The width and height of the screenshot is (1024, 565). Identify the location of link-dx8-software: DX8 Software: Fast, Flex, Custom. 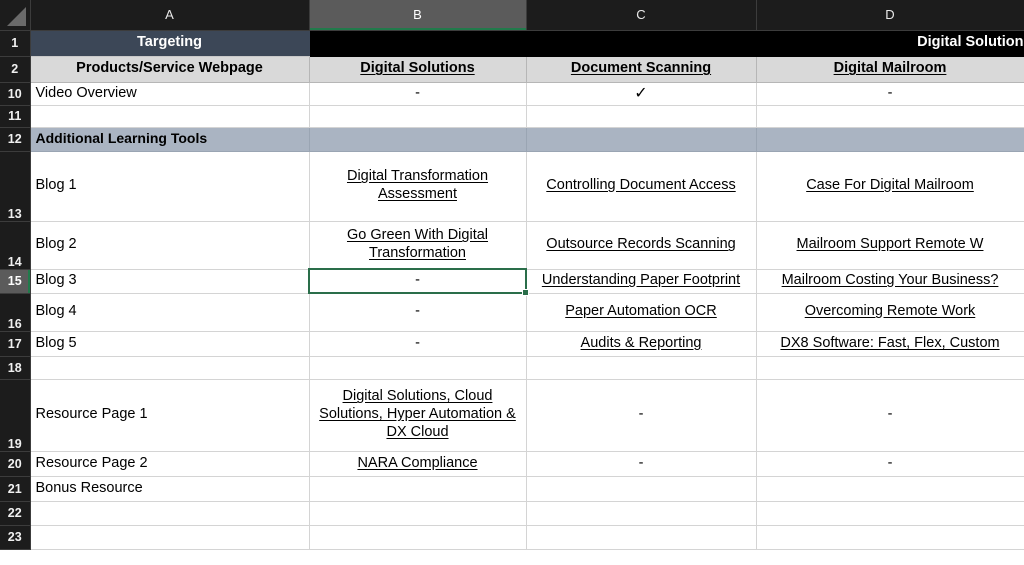
(889, 343).